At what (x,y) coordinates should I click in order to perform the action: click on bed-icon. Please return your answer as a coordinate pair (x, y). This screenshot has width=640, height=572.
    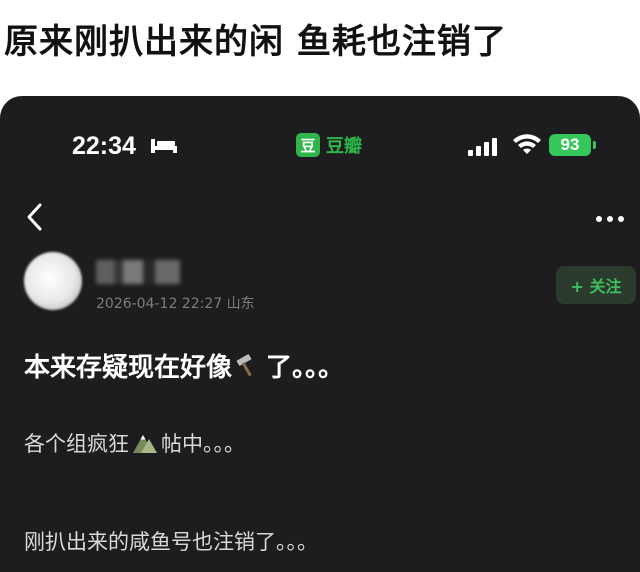
    Looking at the image, I should click on (164, 146).